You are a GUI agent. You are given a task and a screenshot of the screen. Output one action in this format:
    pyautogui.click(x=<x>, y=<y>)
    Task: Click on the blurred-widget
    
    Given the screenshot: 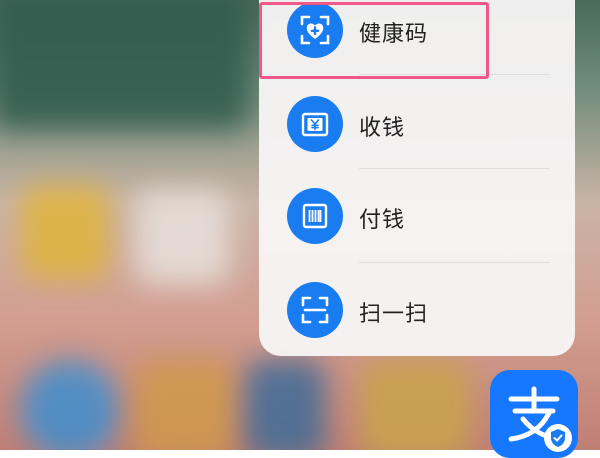 What is the action you would take?
    pyautogui.click(x=125, y=65)
    